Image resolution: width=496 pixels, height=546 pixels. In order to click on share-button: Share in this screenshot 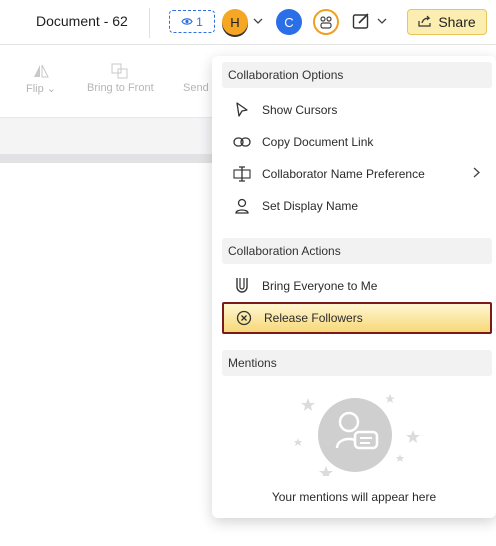, I will do `click(447, 22)`.